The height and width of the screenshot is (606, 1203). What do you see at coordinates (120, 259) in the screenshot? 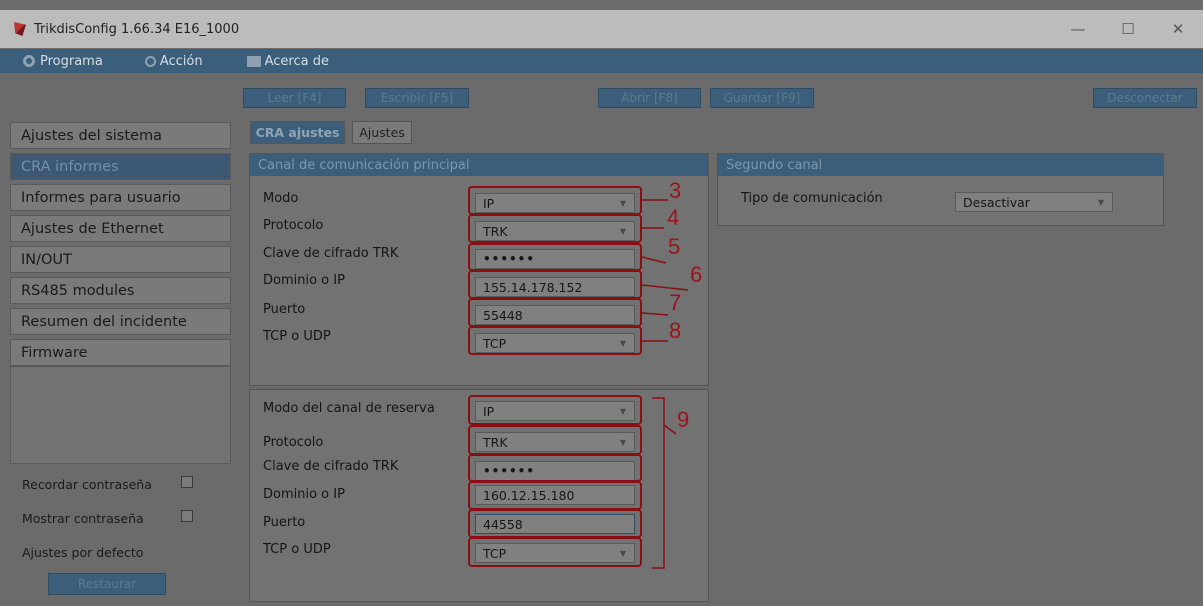
I see `sidebar-item-in-out: IN/OUT` at bounding box center [120, 259].